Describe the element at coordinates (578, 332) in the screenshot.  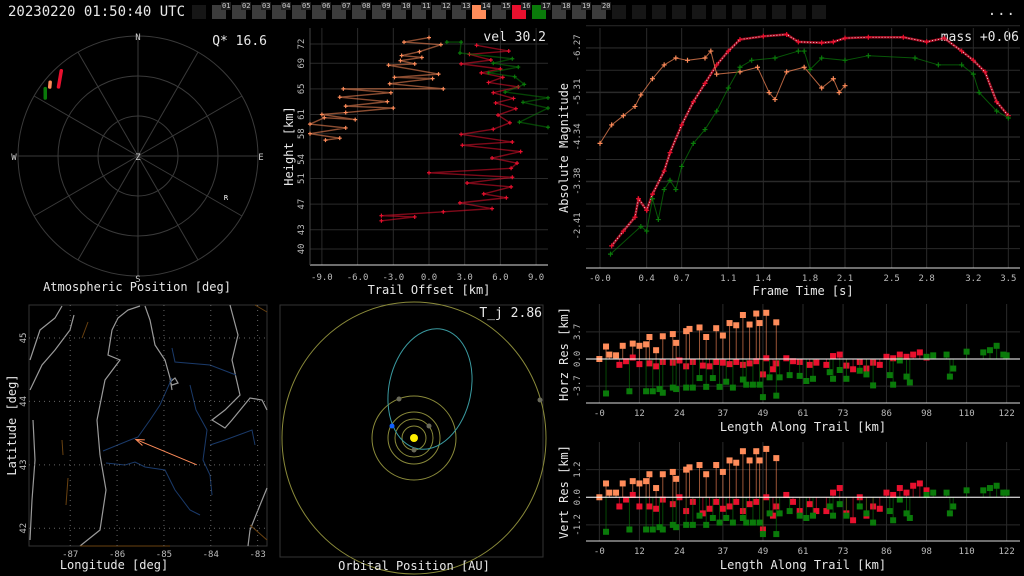
I see `y-tick-label: 3.7` at that location.